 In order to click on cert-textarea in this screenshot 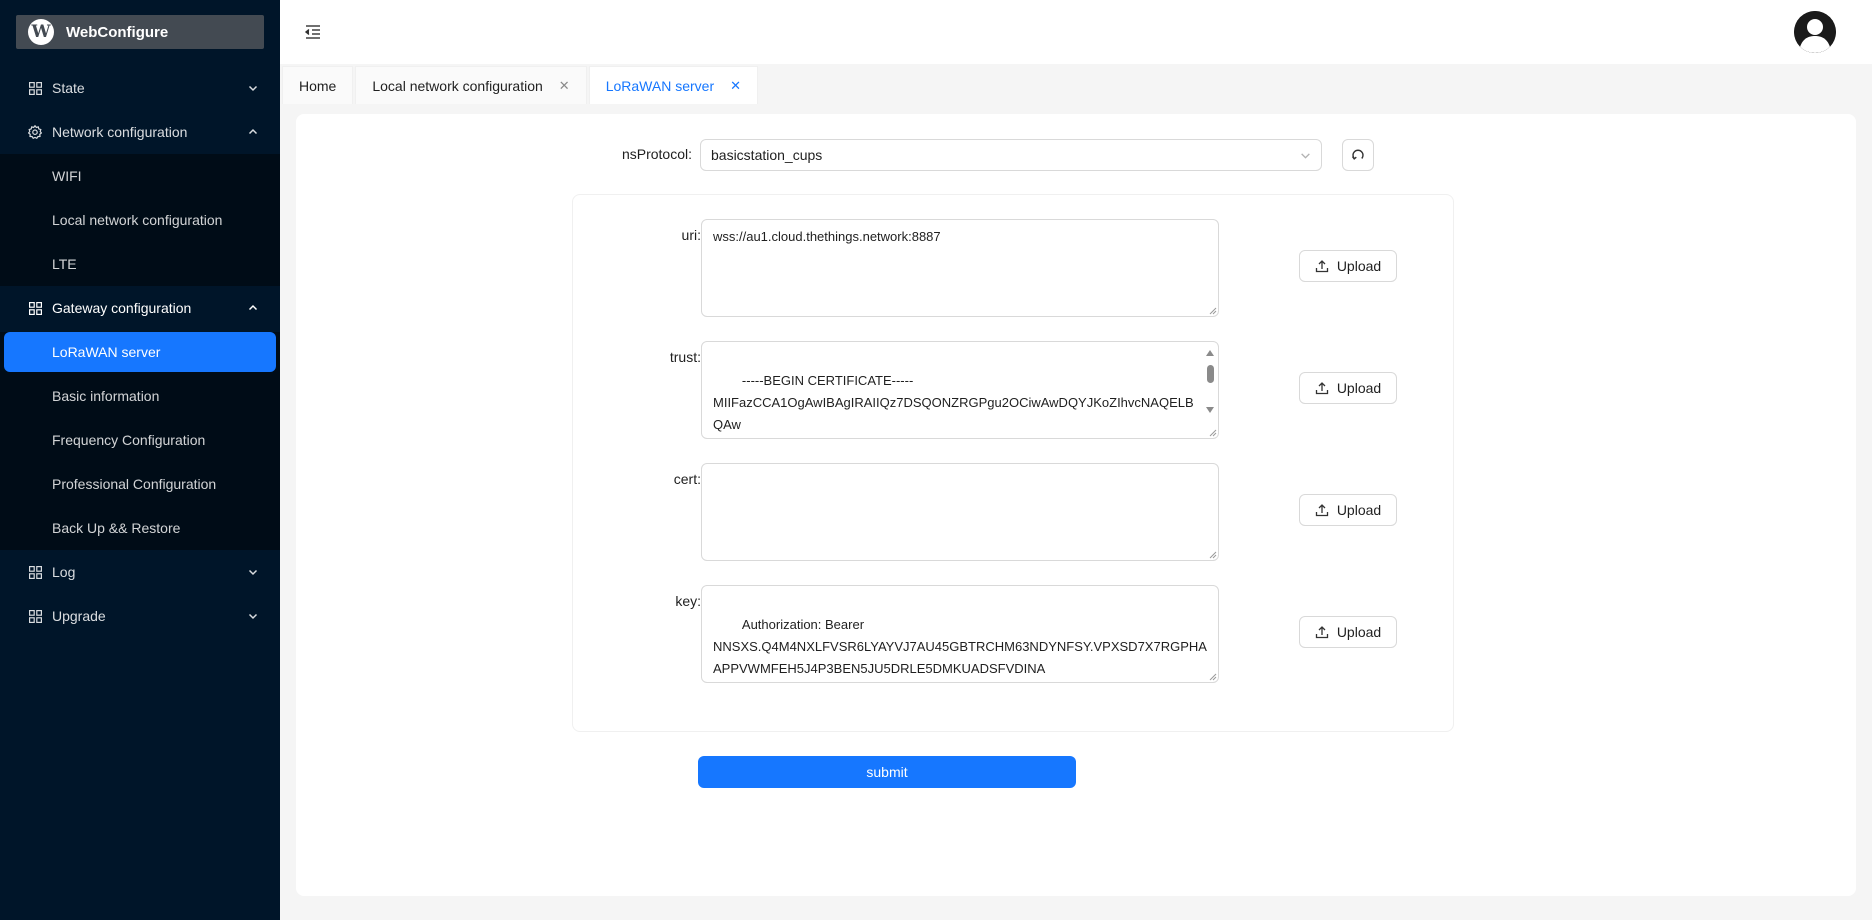, I will do `click(960, 512)`.